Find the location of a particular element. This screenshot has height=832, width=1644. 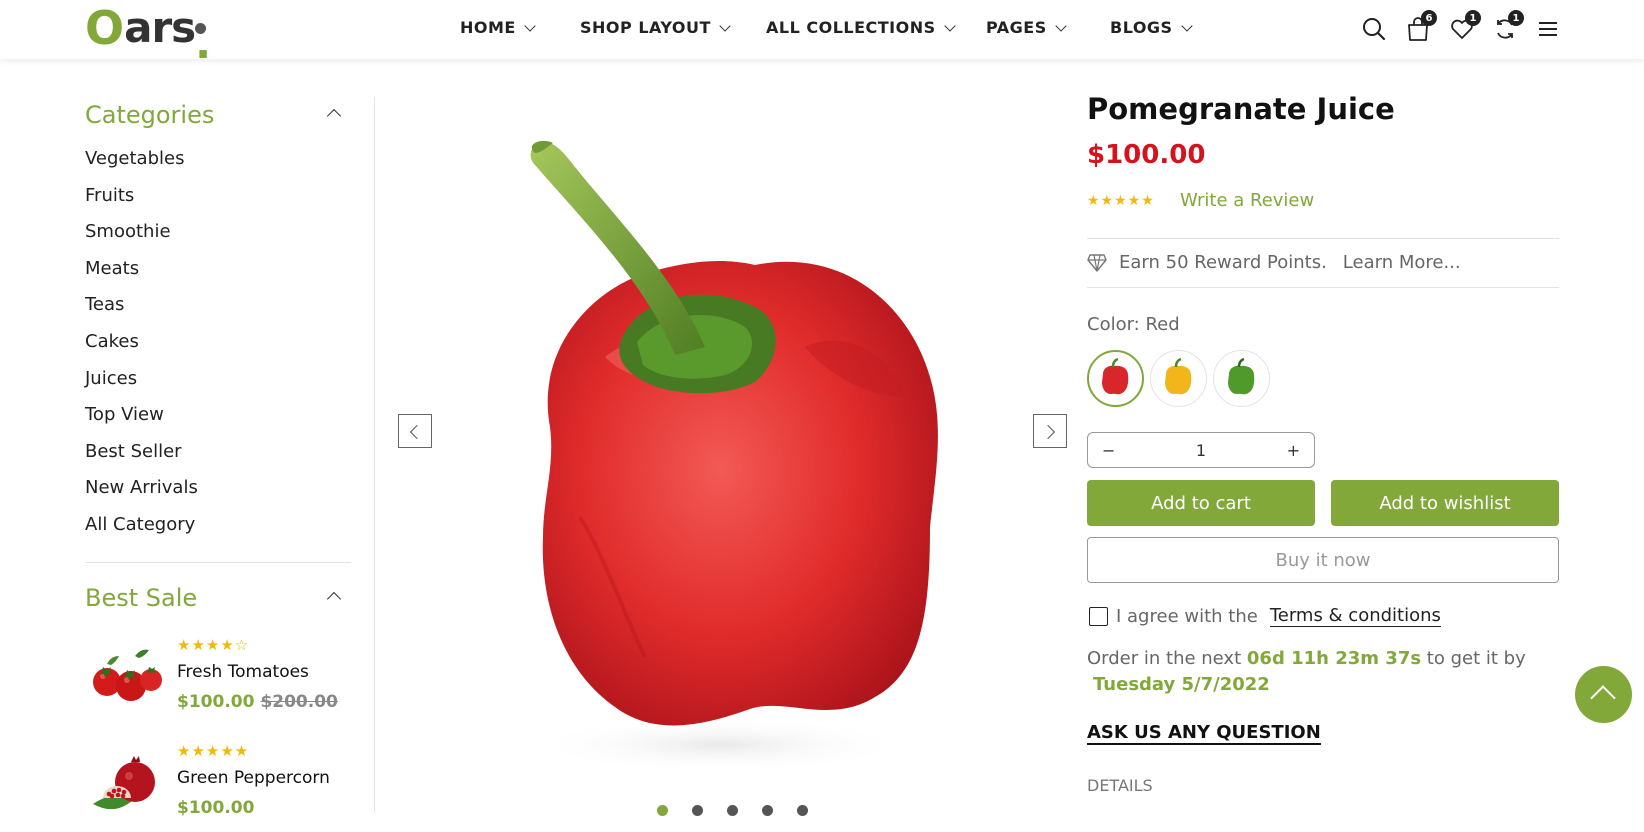

nav-pages: PAGES is located at coordinates (1026, 27).